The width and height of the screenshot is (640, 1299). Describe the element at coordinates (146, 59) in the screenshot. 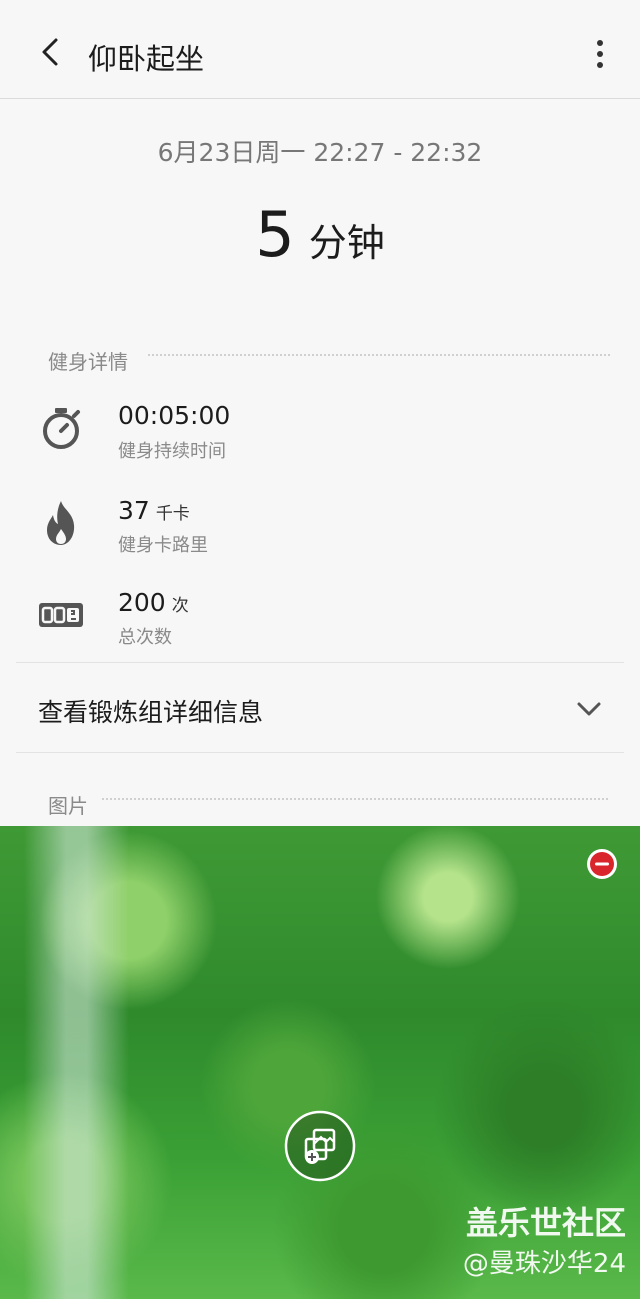

I see `page-title: 仰卧起坐` at that location.